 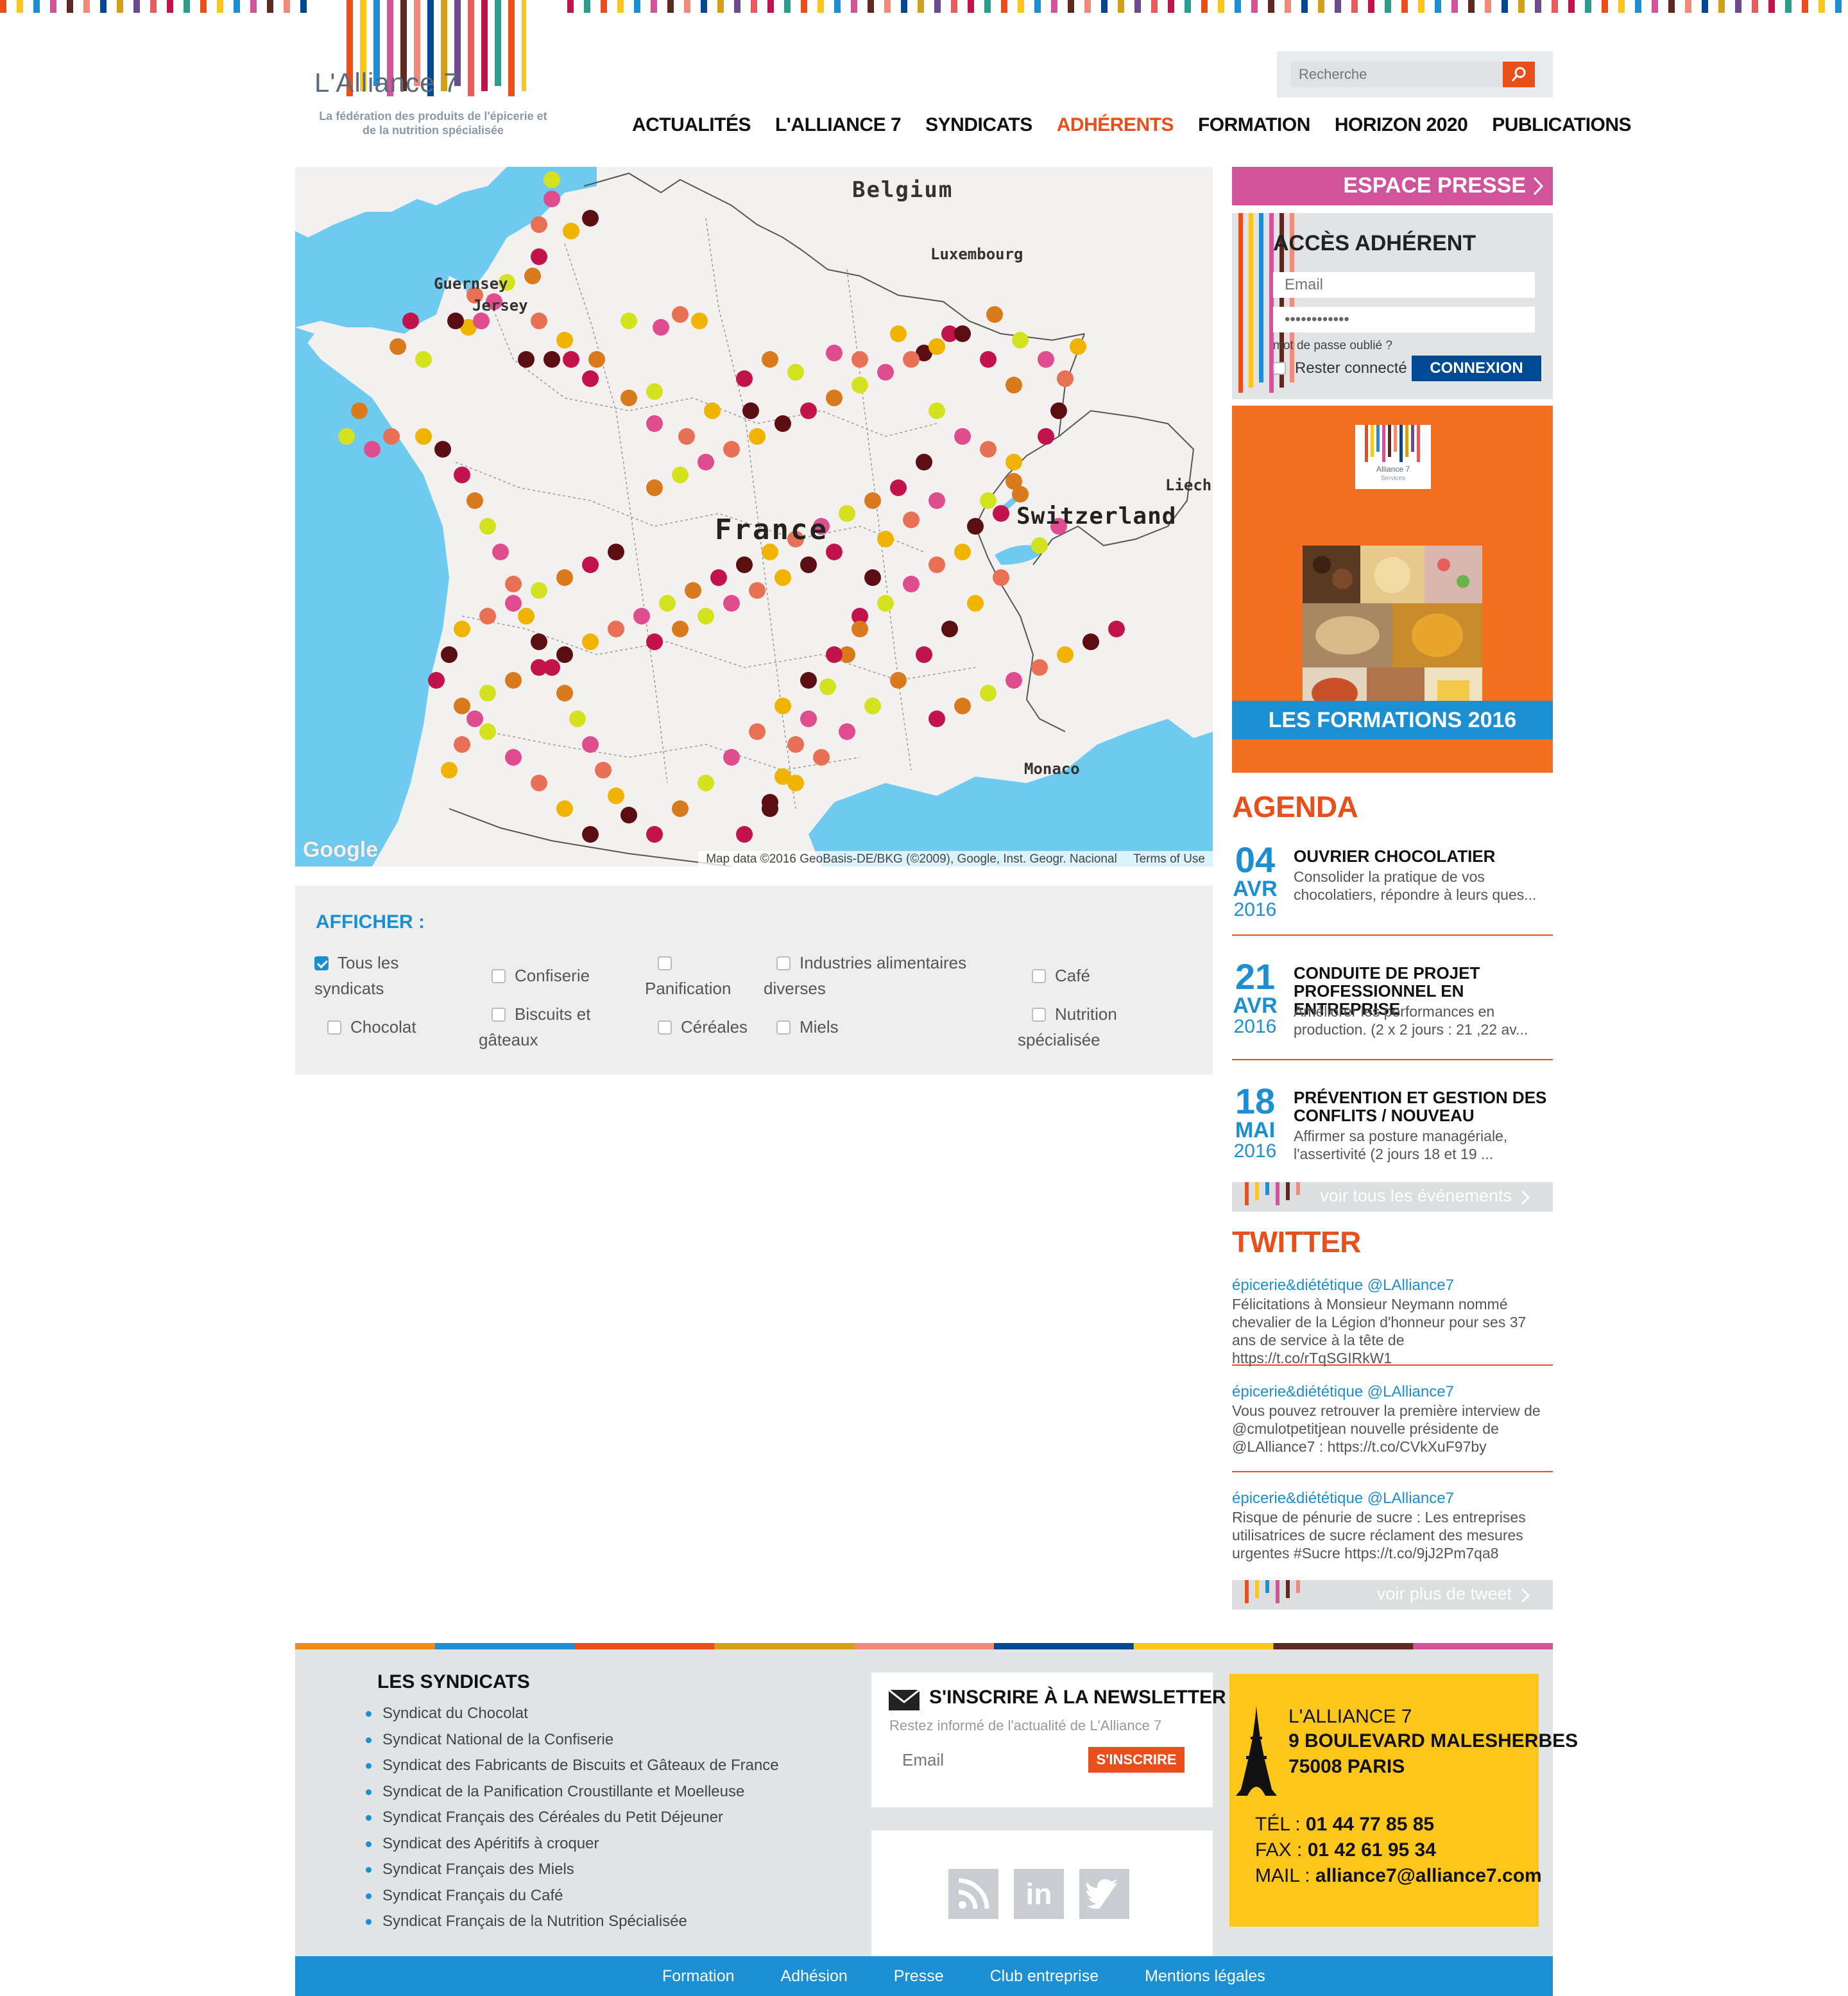 What do you see at coordinates (919, 1976) in the screenshot?
I see `footer-link-presse: Presse` at bounding box center [919, 1976].